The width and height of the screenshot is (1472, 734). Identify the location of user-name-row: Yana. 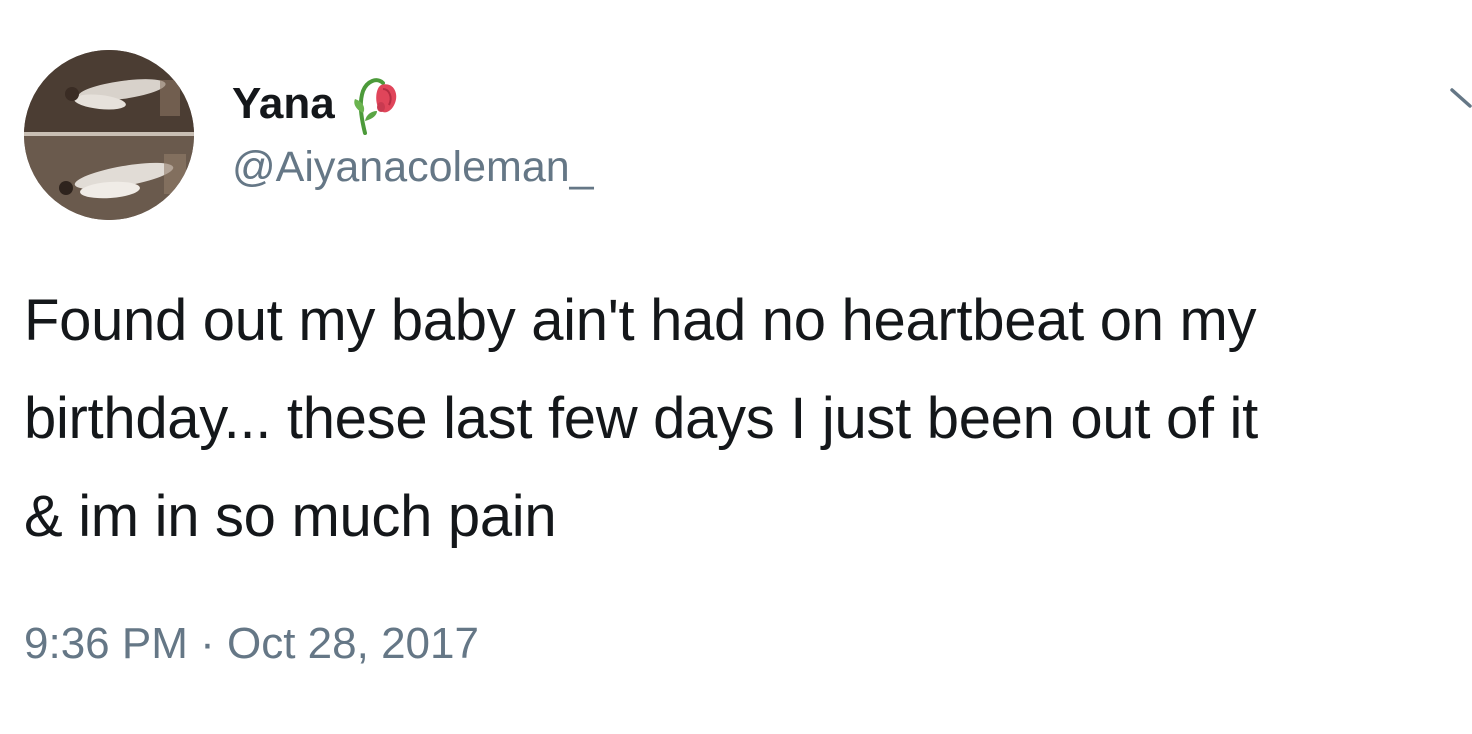
(315, 104).